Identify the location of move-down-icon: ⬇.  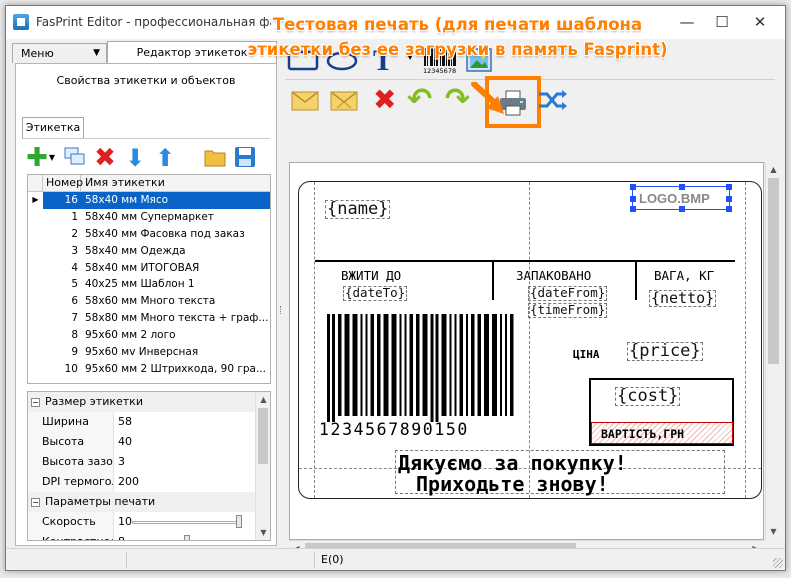
(135, 158).